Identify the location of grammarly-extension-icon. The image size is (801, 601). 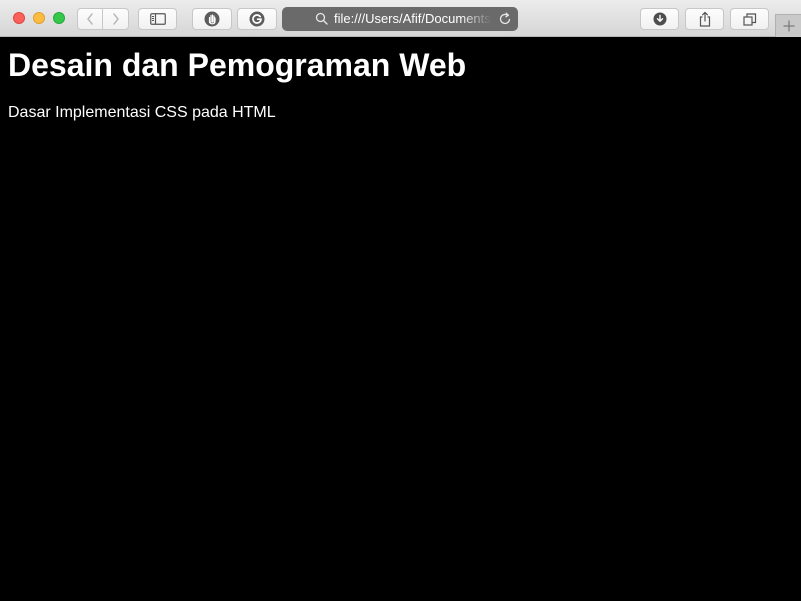
(257, 19).